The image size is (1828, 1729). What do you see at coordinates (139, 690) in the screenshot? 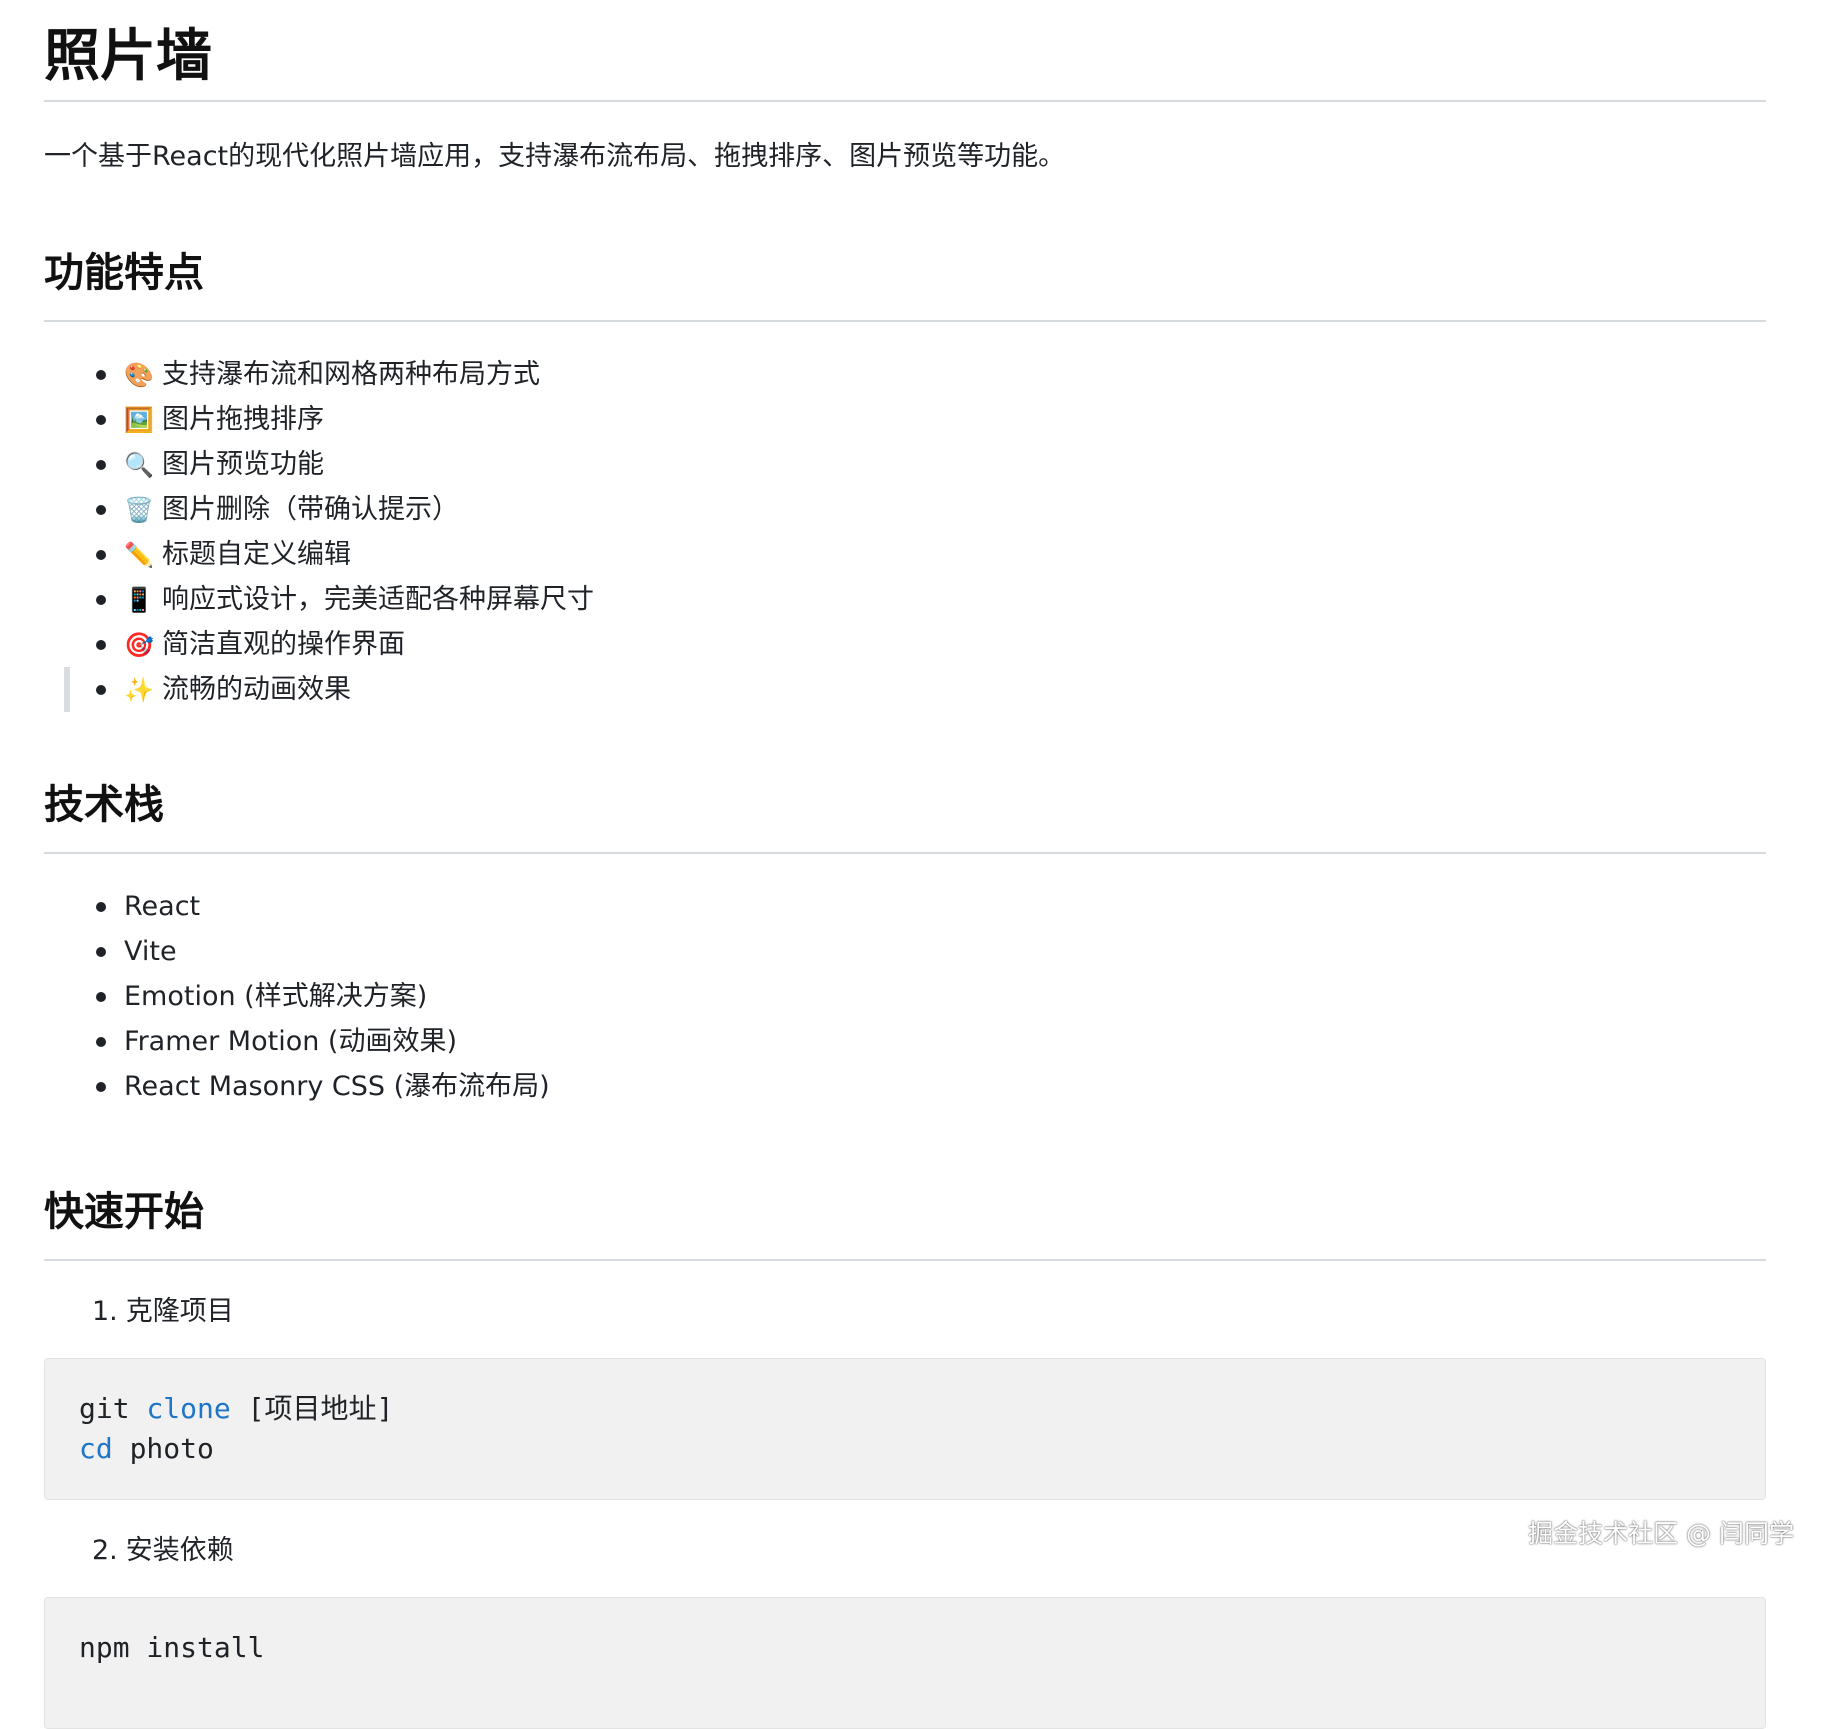
I see `sparkles-icon: ✨` at bounding box center [139, 690].